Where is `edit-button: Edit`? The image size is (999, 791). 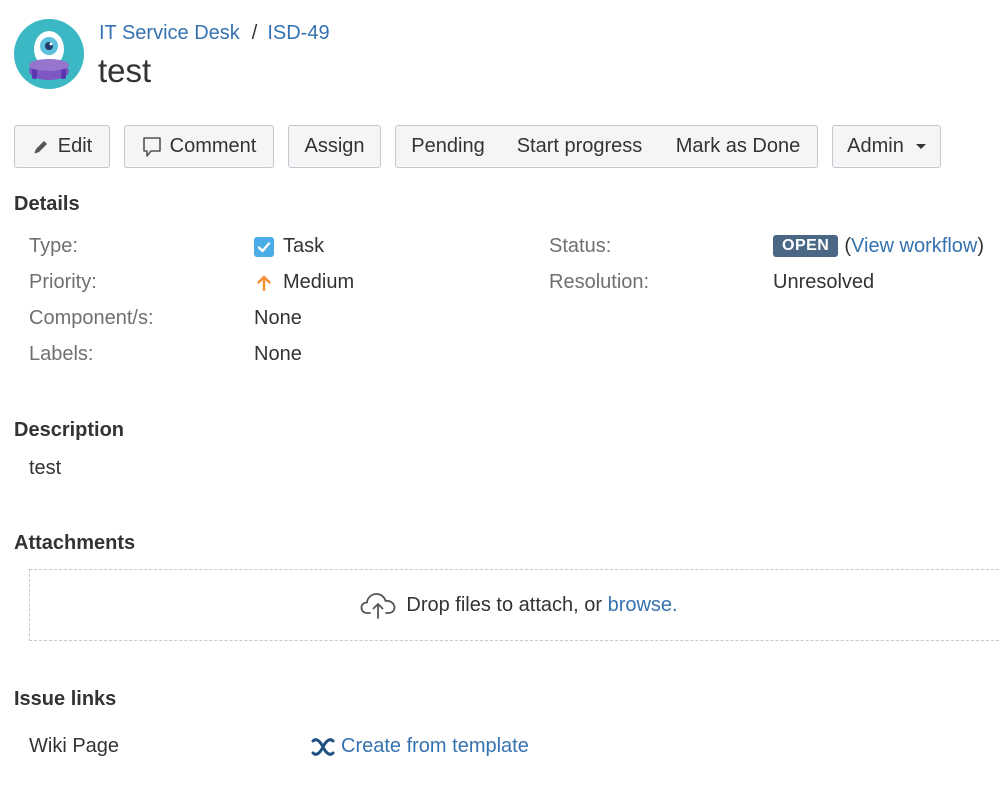 edit-button: Edit is located at coordinates (62, 146).